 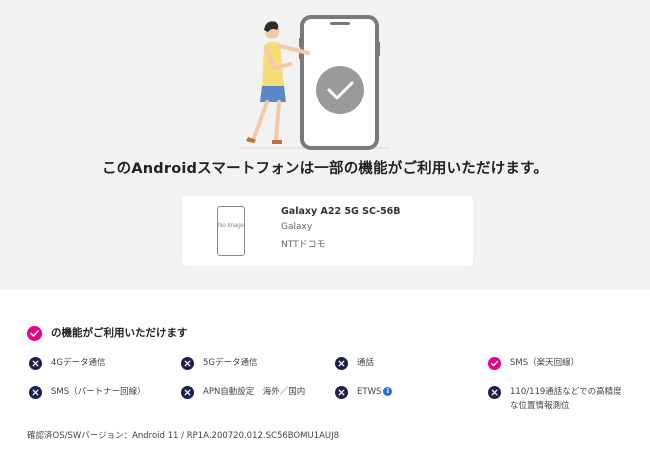 I want to click on feature-label: 通話, so click(x=366, y=363).